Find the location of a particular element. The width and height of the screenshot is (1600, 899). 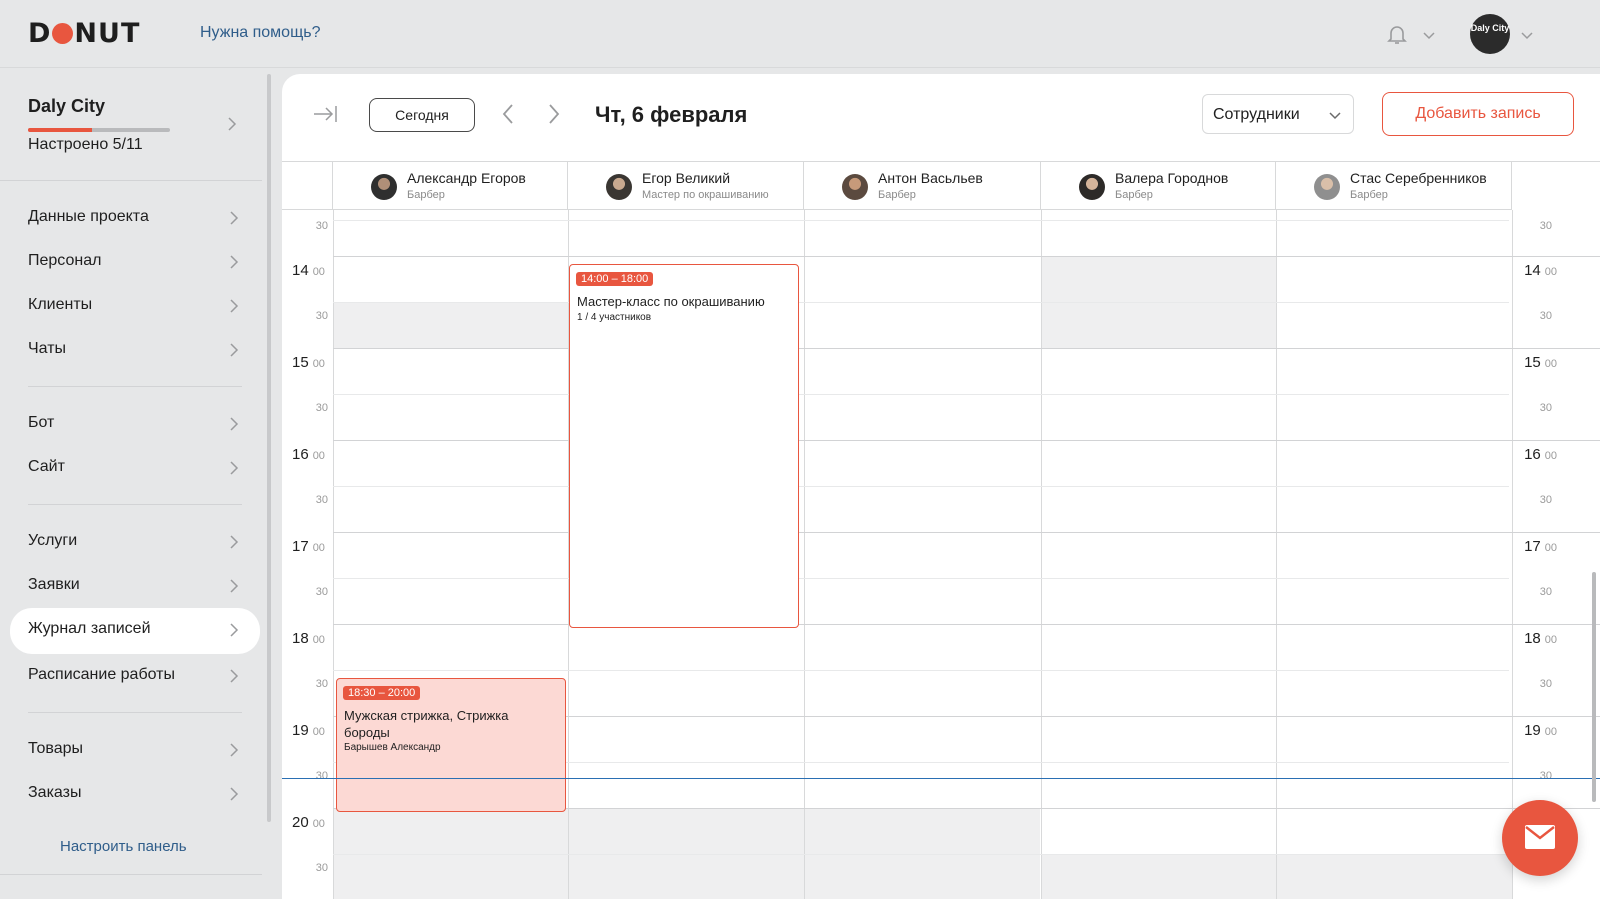

event-title: Мужская стрижка, Стрижка бороды is located at coordinates (426, 724).